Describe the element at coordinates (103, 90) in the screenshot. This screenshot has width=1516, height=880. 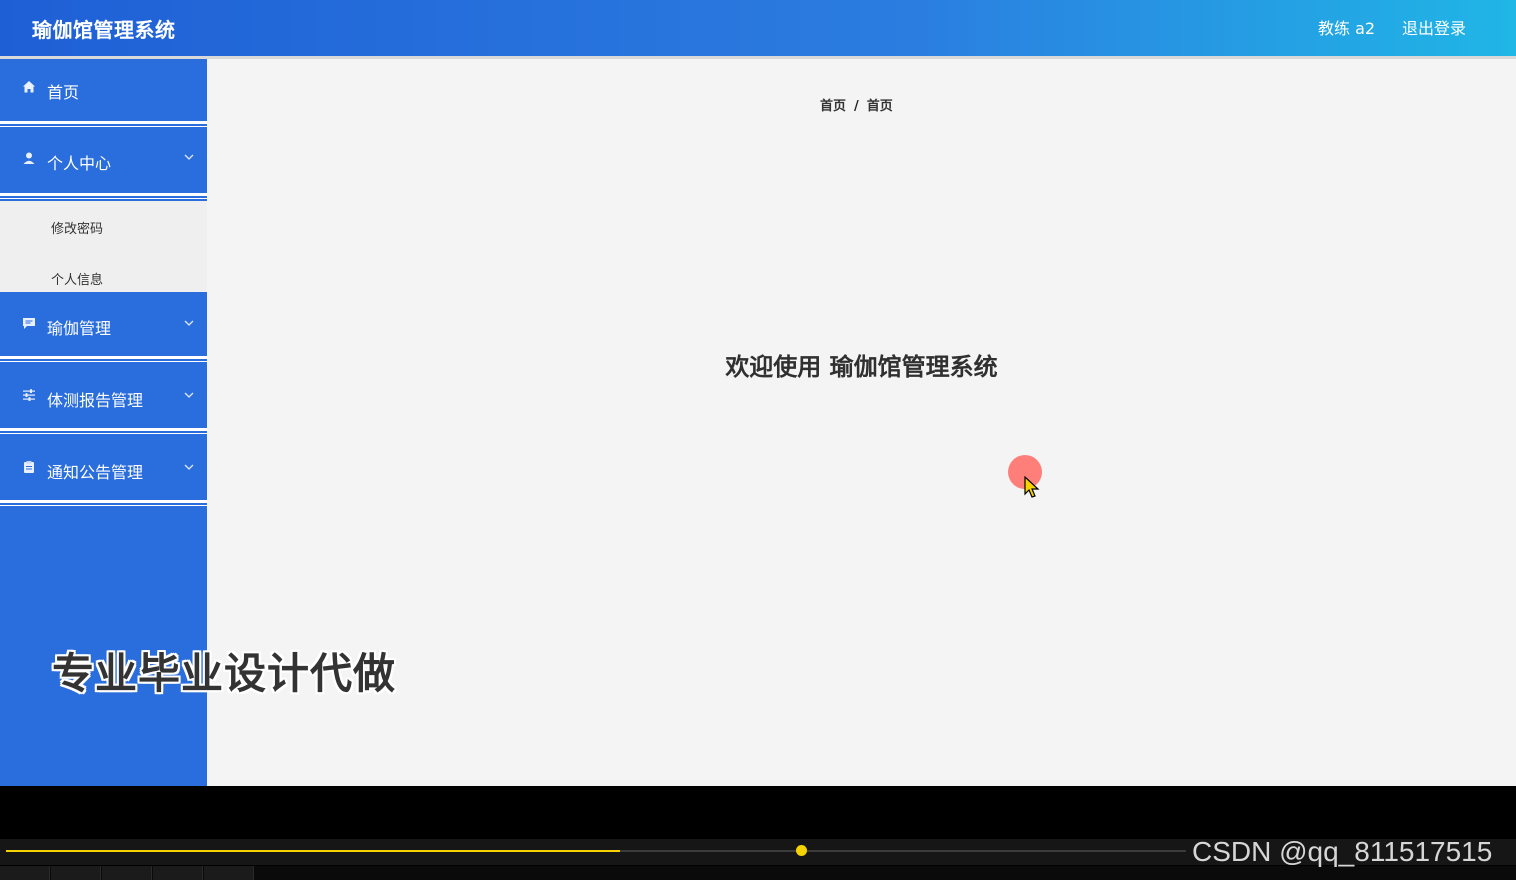
I see `sidebar-item-home: 首页` at that location.